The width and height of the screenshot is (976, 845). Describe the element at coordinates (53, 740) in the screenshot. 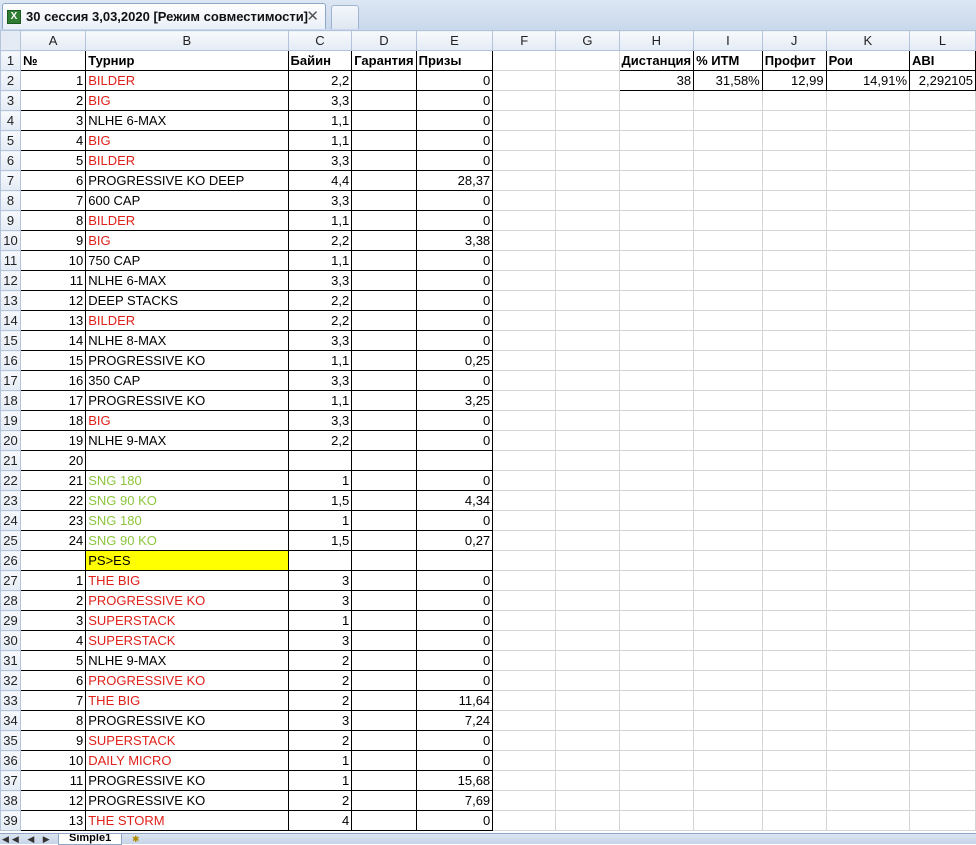

I see `cell-number: 9` at that location.